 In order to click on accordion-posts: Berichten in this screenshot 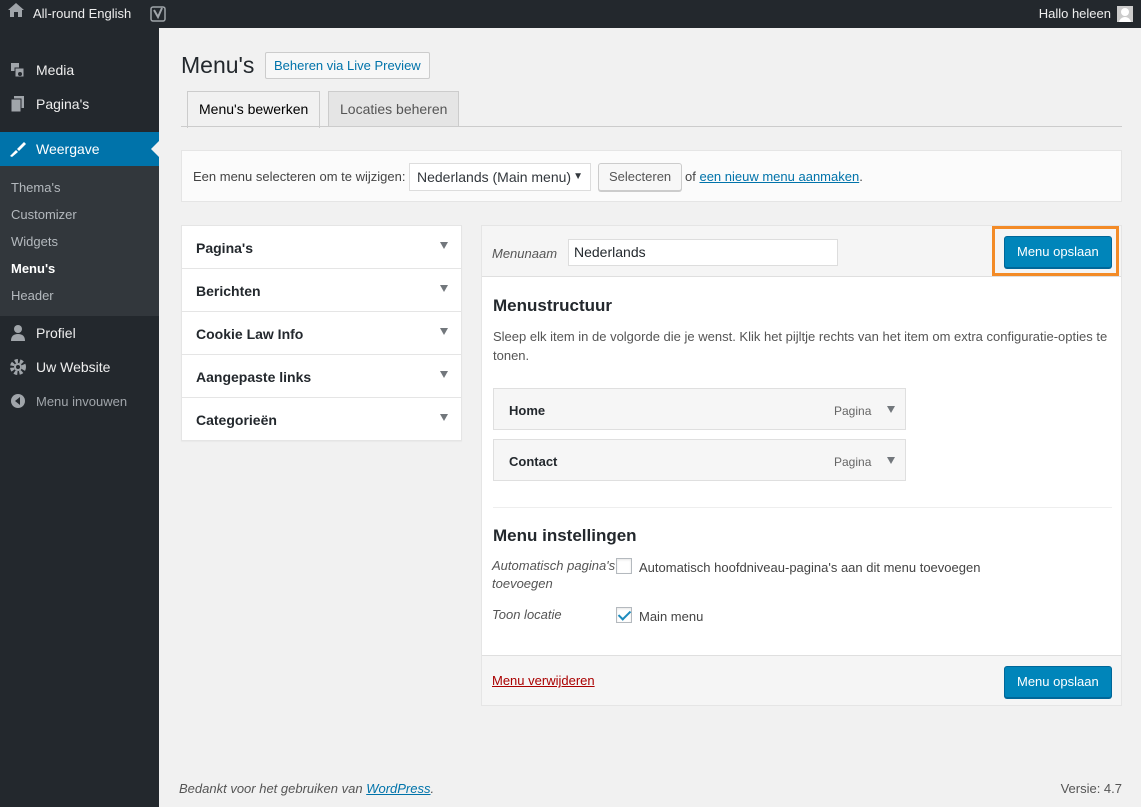, I will do `click(321, 290)`.